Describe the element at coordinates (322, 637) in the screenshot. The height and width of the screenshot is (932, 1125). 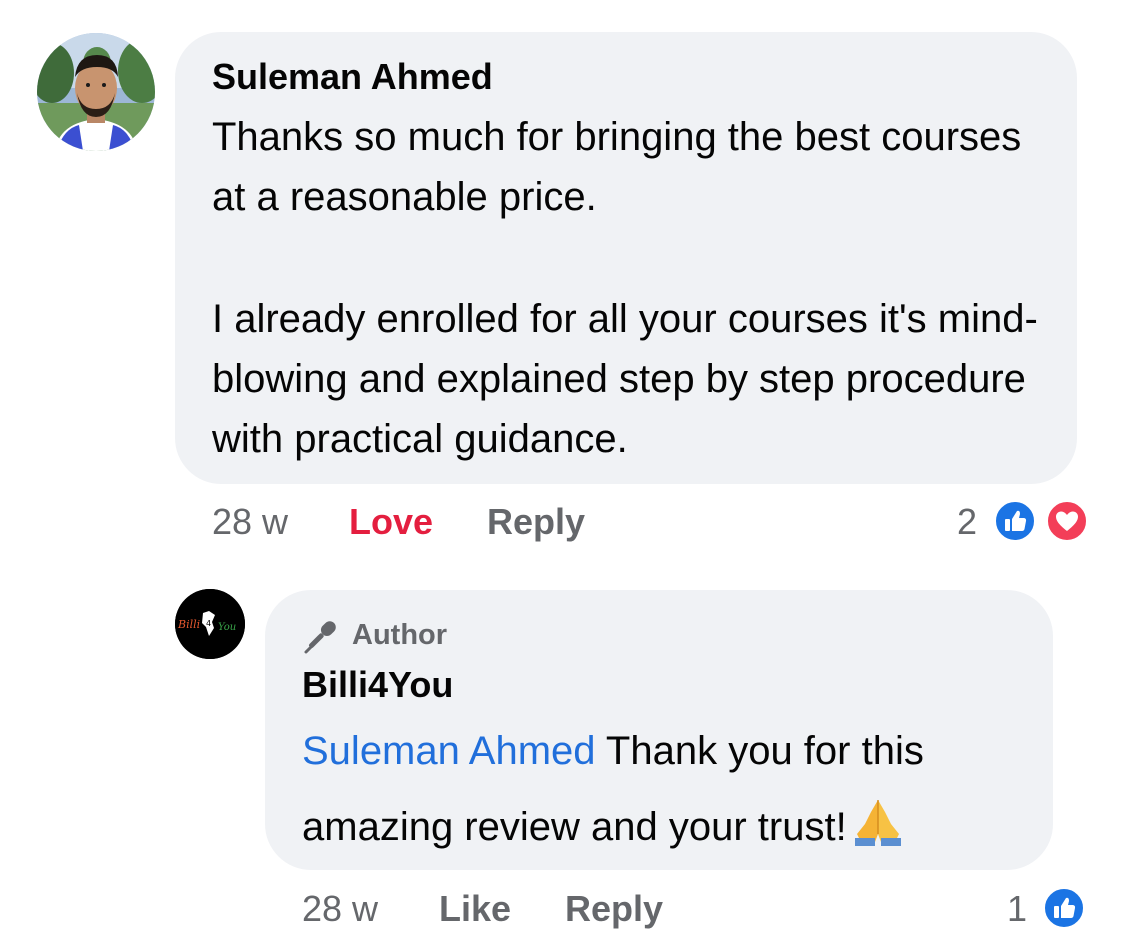
I see `microphone-icon` at that location.